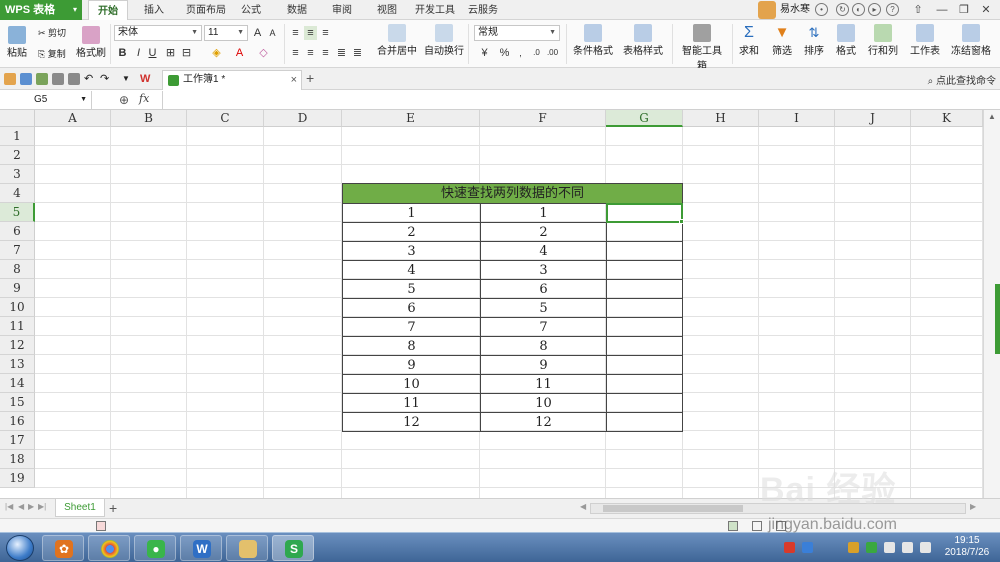 The image size is (1000, 562). Describe the element at coordinates (272, 33) in the screenshot. I see `decrease-font-icon: A` at that location.